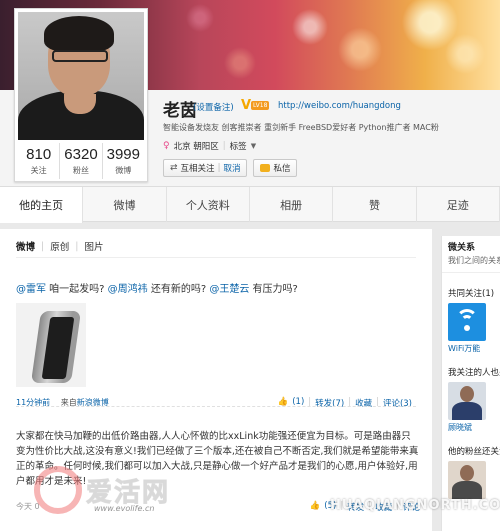 Image resolution: width=500 pixels, height=531 pixels. I want to click on filter-images: 图片, so click(93, 246).